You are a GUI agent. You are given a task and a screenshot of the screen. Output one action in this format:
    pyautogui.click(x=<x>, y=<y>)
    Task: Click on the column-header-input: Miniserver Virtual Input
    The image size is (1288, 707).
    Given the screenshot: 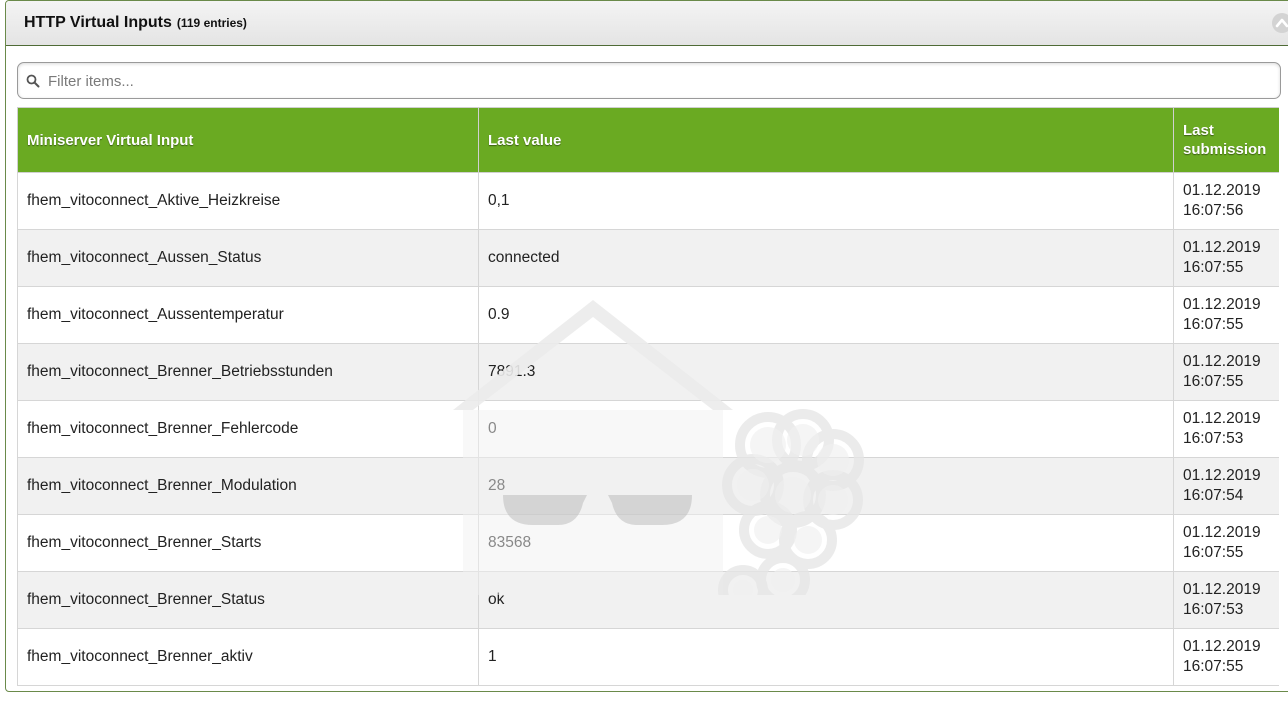 What is the action you would take?
    pyautogui.click(x=248, y=140)
    